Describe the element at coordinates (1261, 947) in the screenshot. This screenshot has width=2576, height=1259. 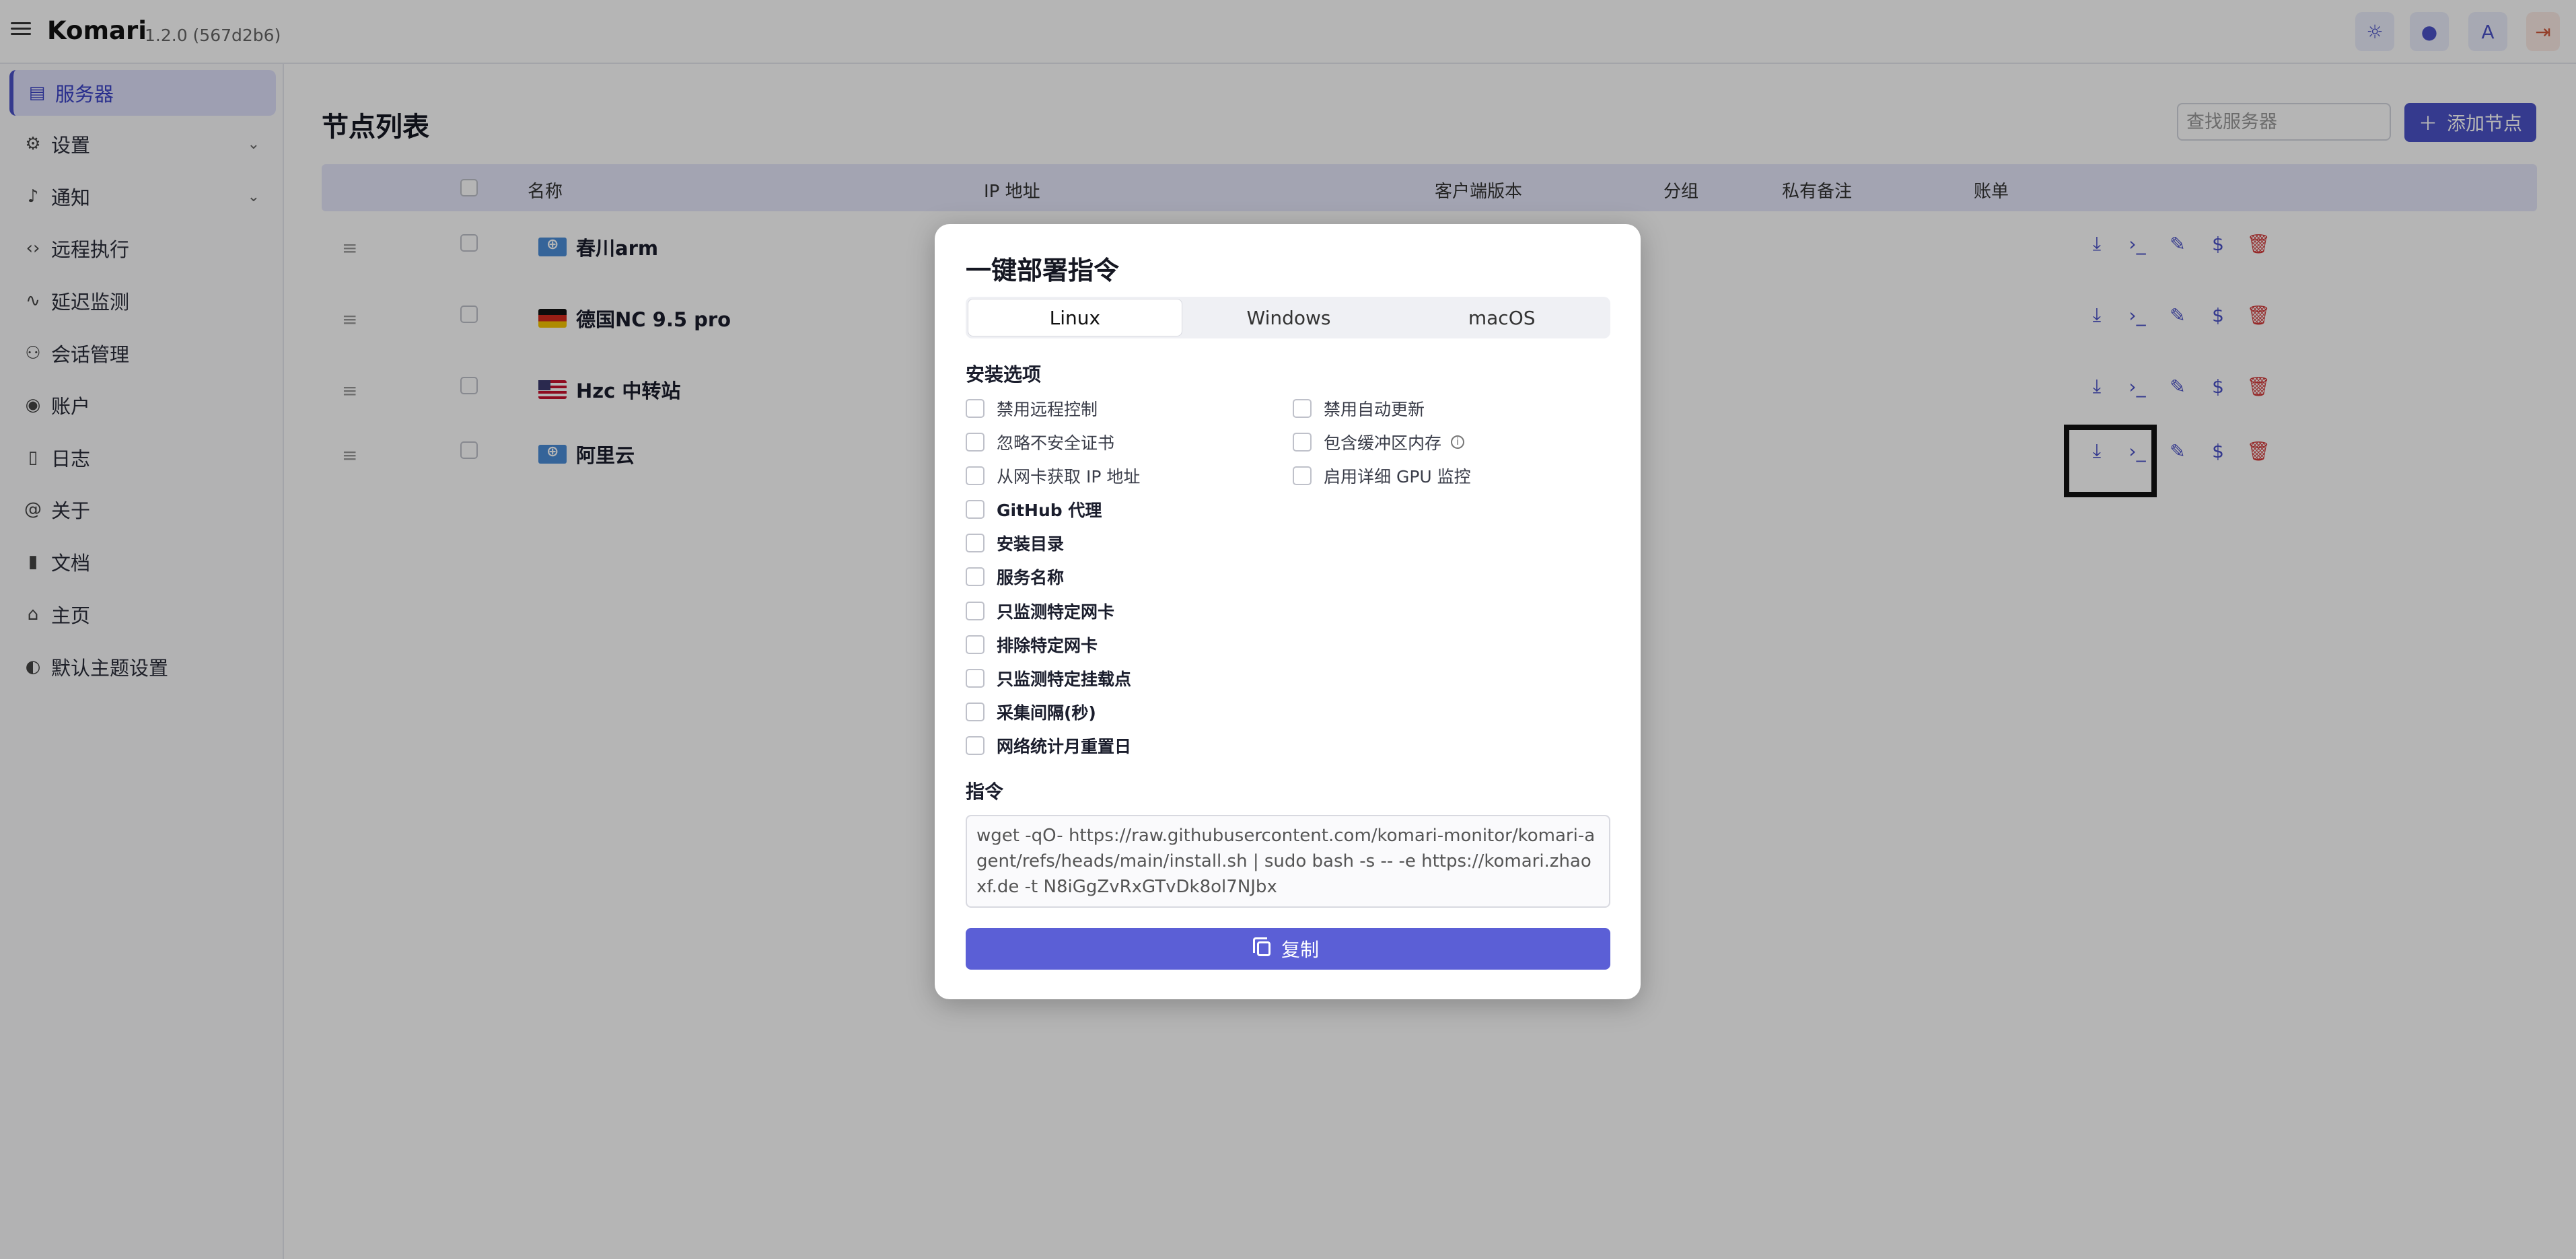
I see `copy-icon` at that location.